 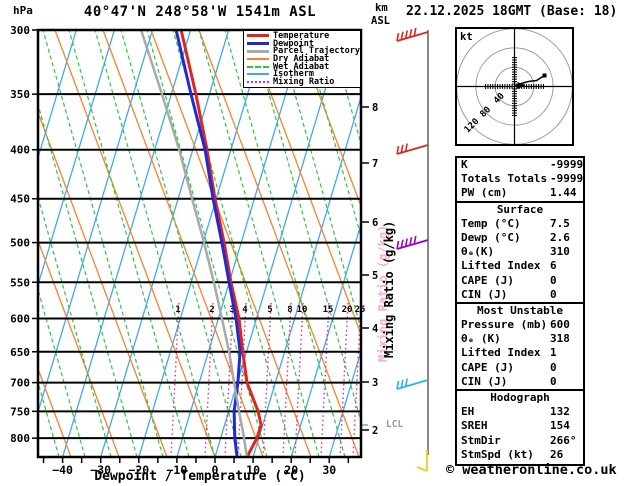 What do you see at coordinates (20, 243) in the screenshot?
I see `pressure-tick-label: 500` at bounding box center [20, 243].